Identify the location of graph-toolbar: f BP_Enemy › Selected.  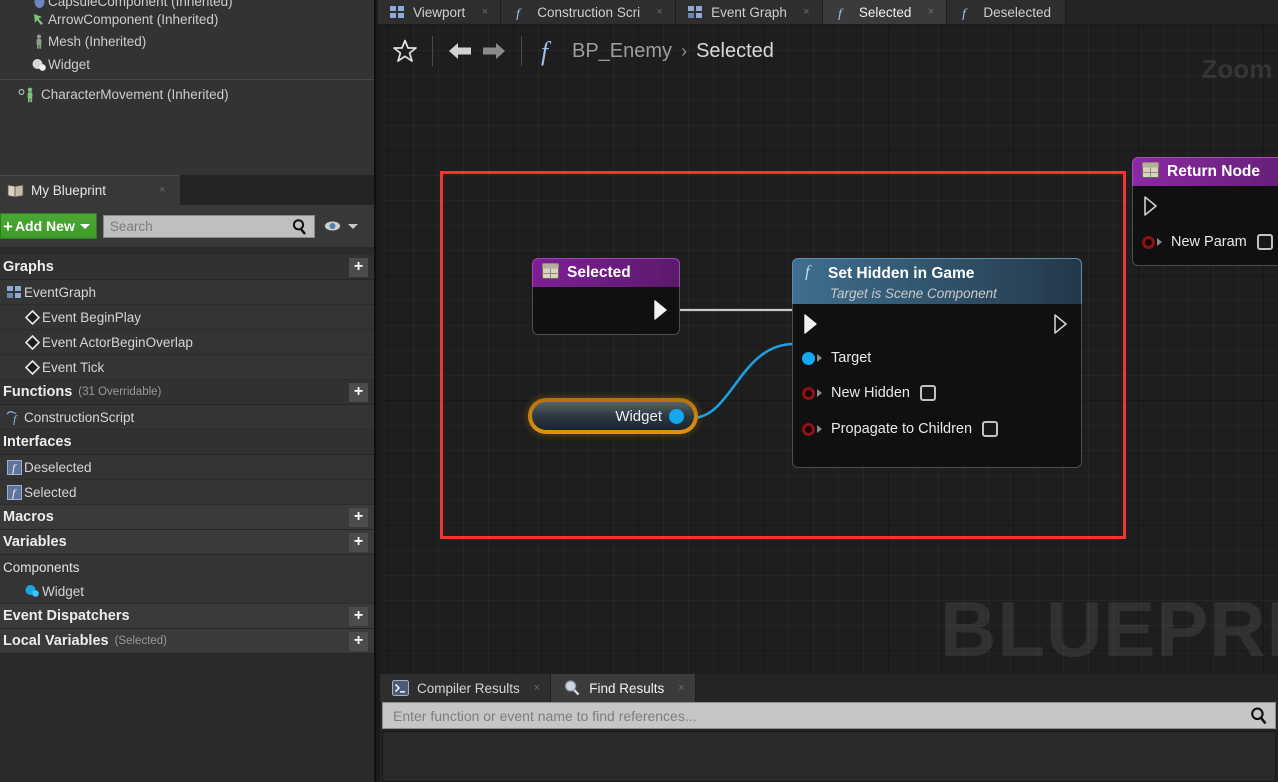
(577, 51).